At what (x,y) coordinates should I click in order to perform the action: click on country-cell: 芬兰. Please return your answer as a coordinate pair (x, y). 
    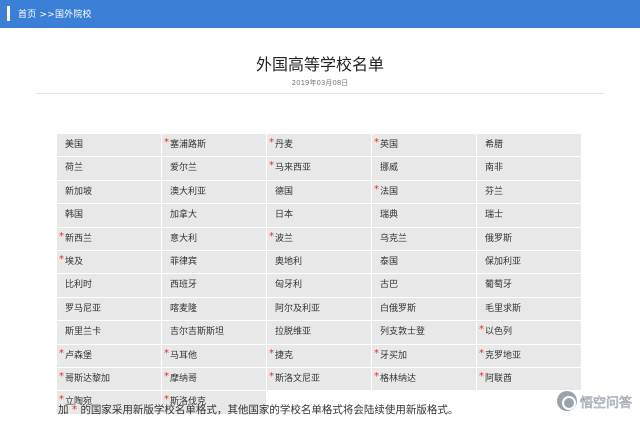
    Looking at the image, I should click on (529, 192).